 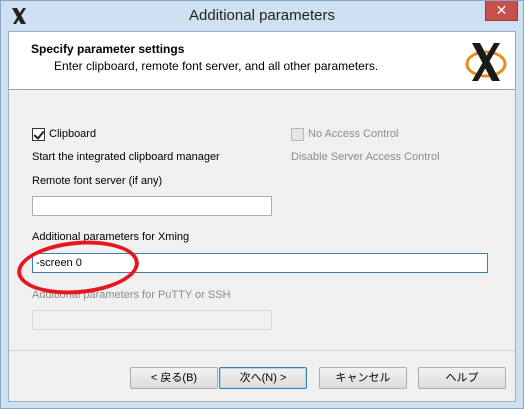 What do you see at coordinates (260, 263) in the screenshot?
I see `xming-params-input: -screen 0` at bounding box center [260, 263].